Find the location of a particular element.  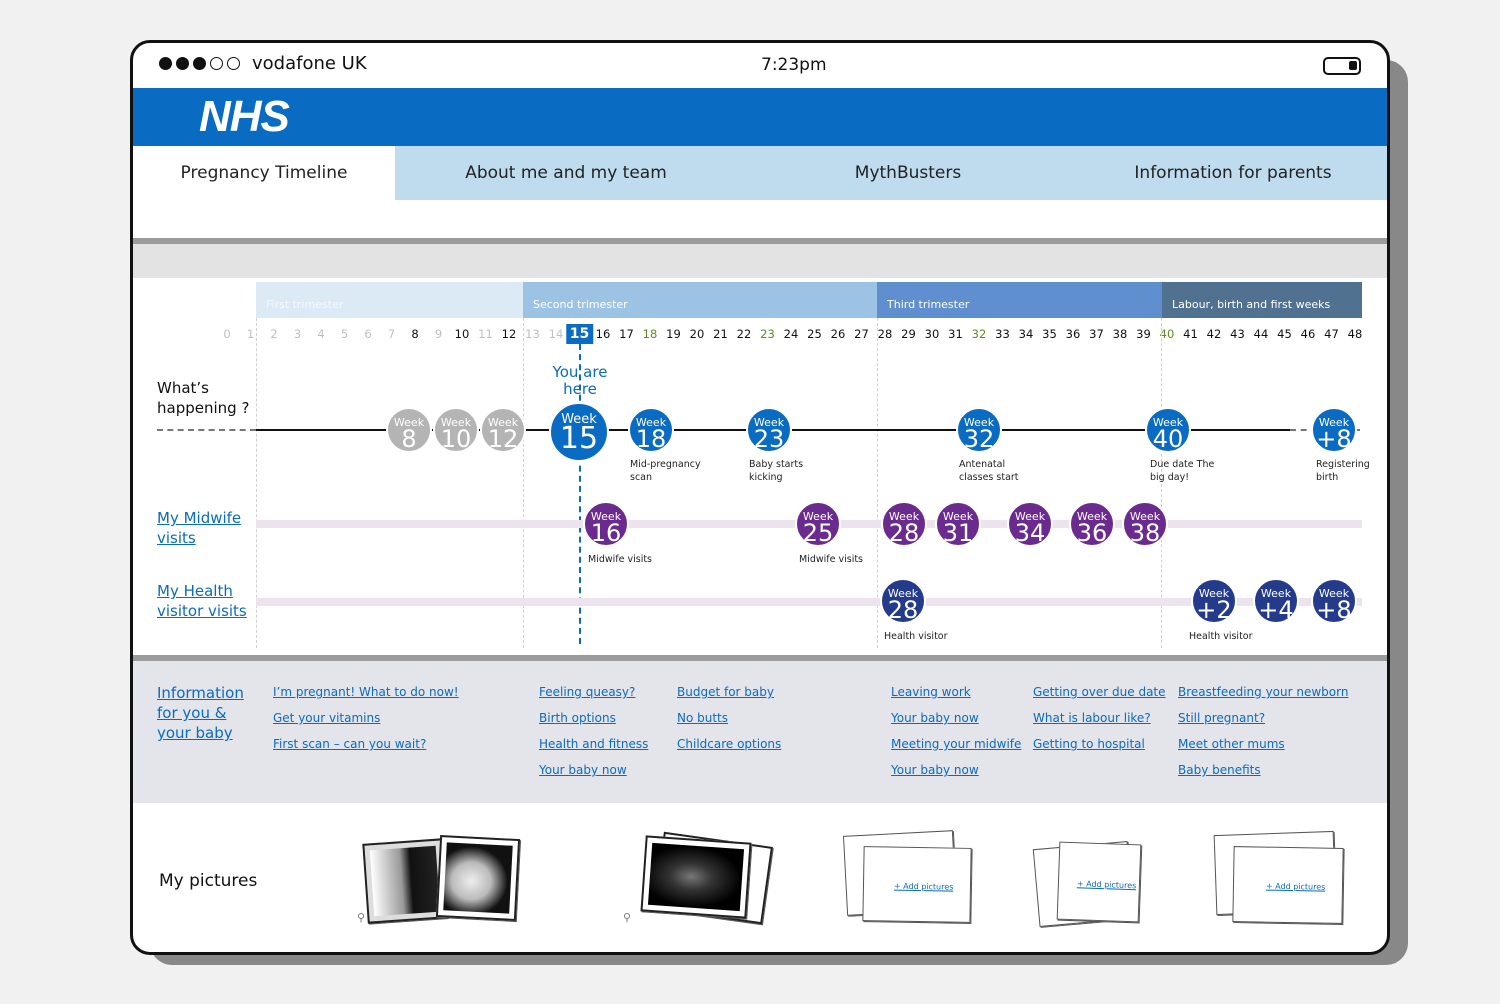

info-link: Still pregnant? is located at coordinates (1263, 718).